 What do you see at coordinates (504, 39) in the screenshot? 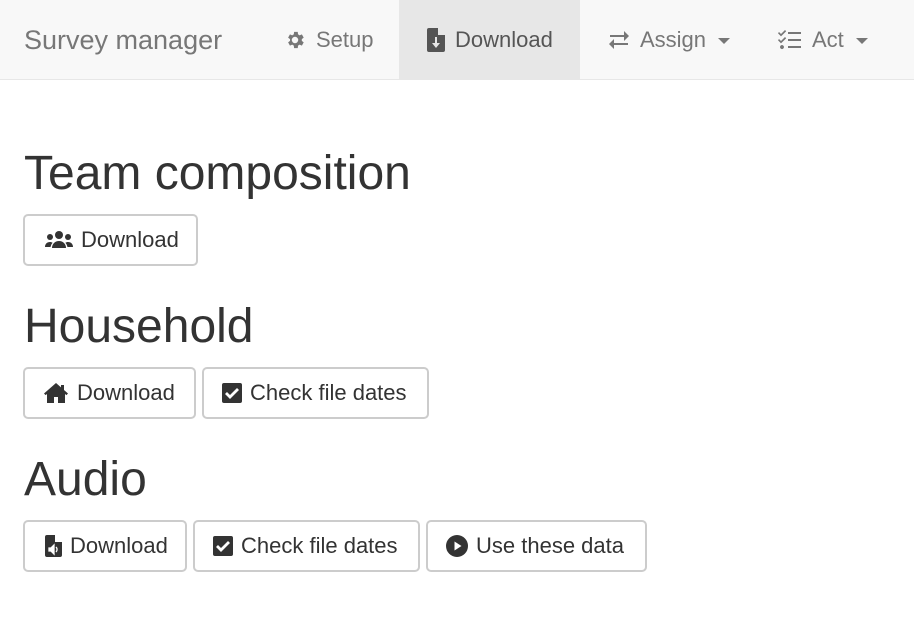
I see `nav-download-label: Download` at bounding box center [504, 39].